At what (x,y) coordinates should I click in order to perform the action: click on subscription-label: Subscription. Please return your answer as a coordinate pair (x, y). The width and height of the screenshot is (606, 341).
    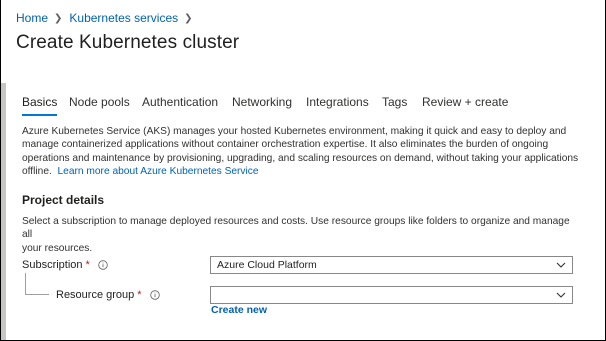
    Looking at the image, I should click on (52, 265).